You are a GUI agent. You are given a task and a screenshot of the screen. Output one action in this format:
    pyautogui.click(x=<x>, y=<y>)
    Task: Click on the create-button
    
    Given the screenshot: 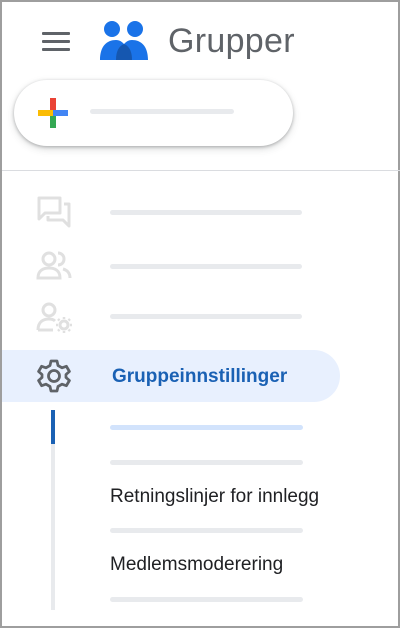 What is the action you would take?
    pyautogui.click(x=153, y=113)
    